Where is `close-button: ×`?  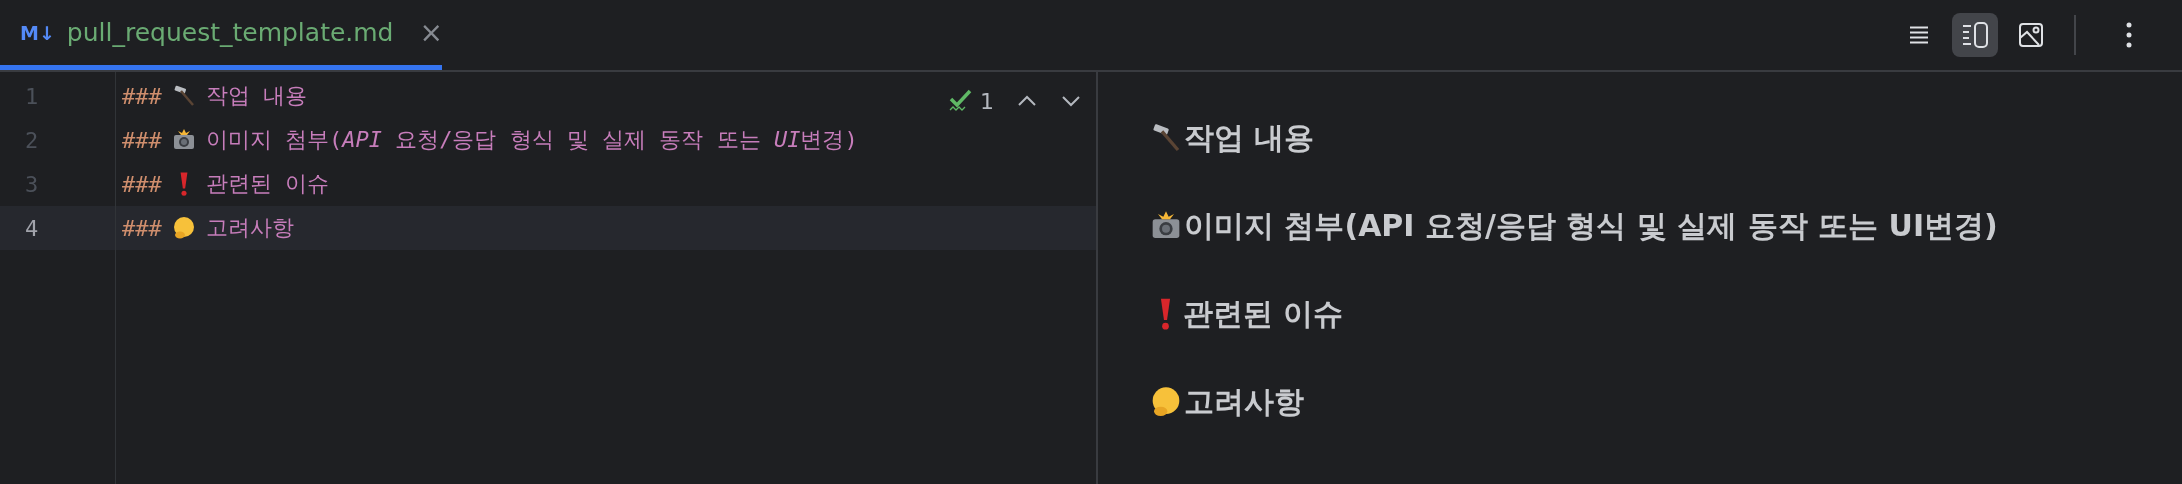 close-button: × is located at coordinates (431, 32).